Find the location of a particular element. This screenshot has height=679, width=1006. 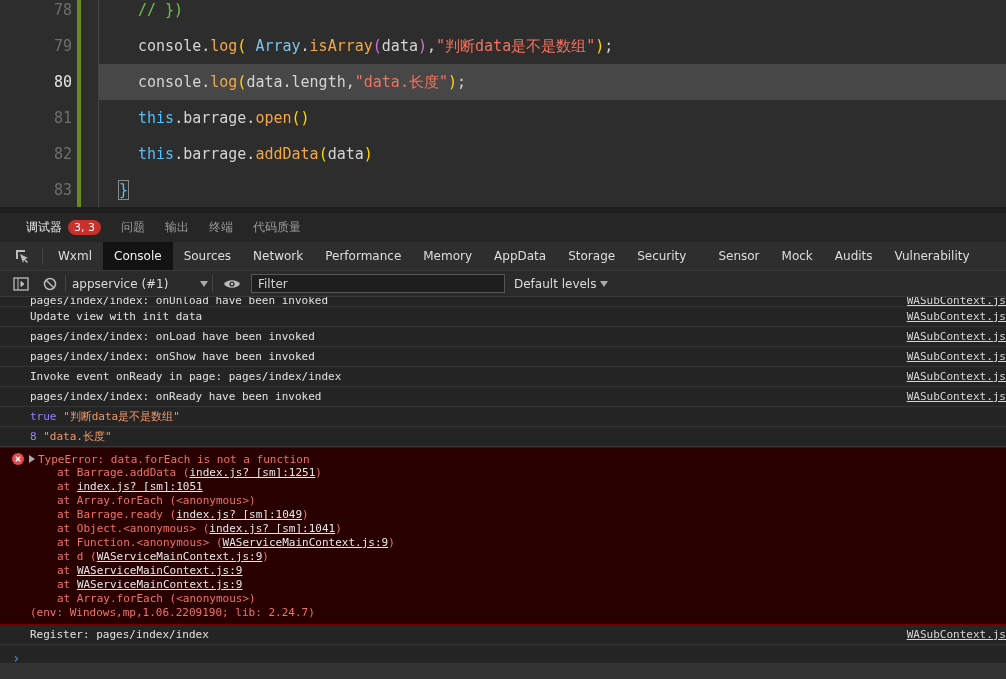

line-number: 78 is located at coordinates (62, 10).